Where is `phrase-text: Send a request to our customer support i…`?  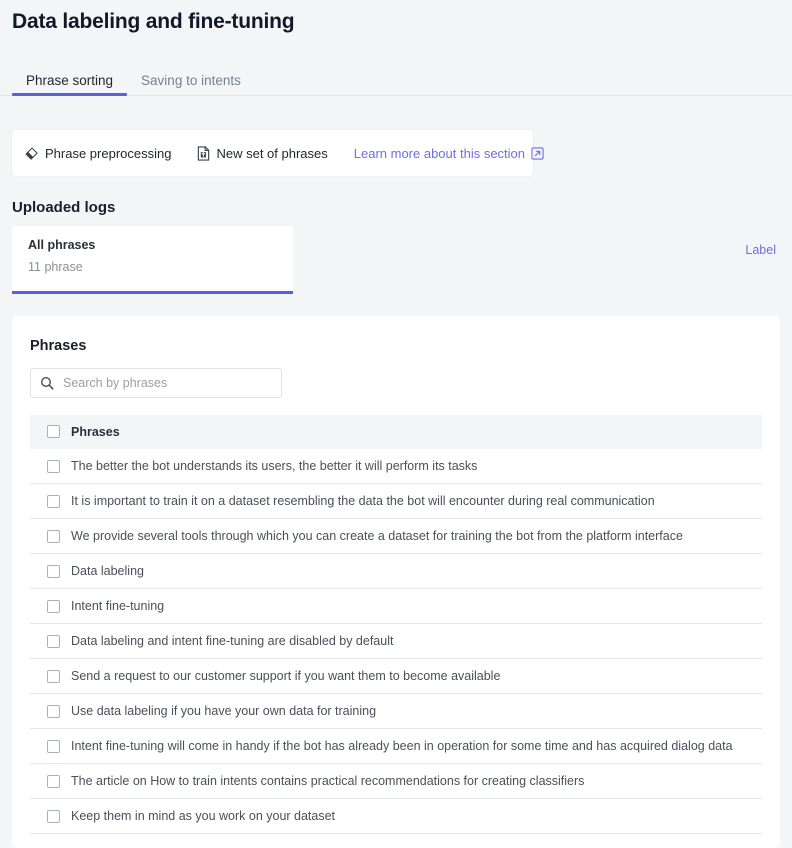
phrase-text: Send a request to our customer support i… is located at coordinates (286, 676).